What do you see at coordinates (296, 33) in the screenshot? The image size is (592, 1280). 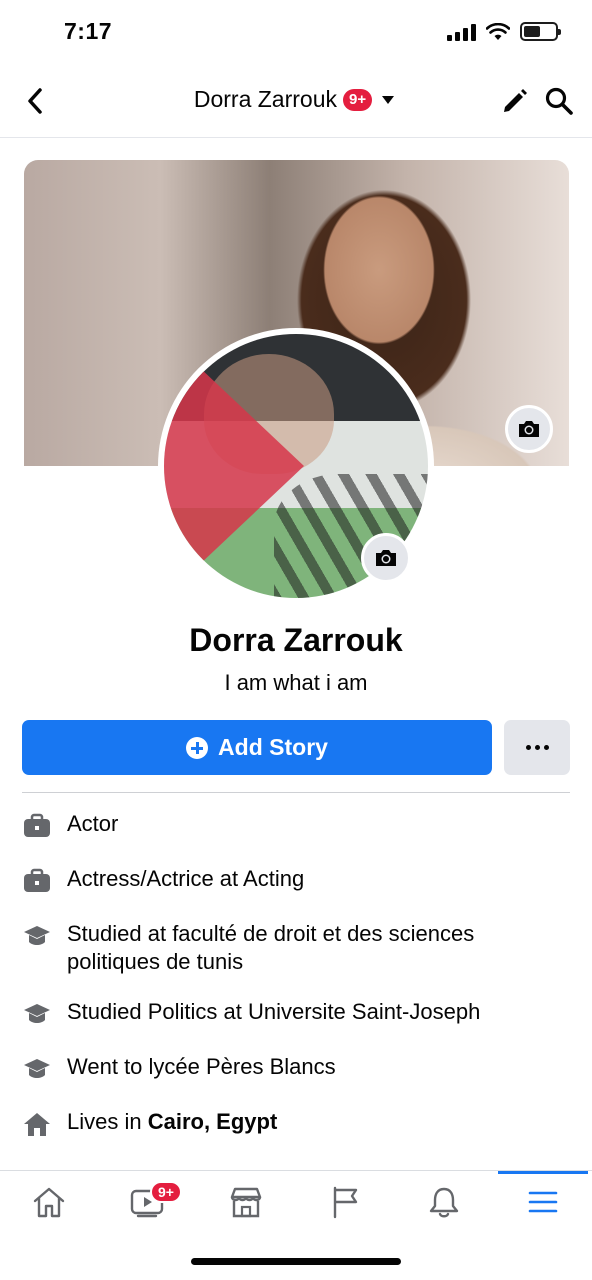 I see `status-bar: 7:17` at bounding box center [296, 33].